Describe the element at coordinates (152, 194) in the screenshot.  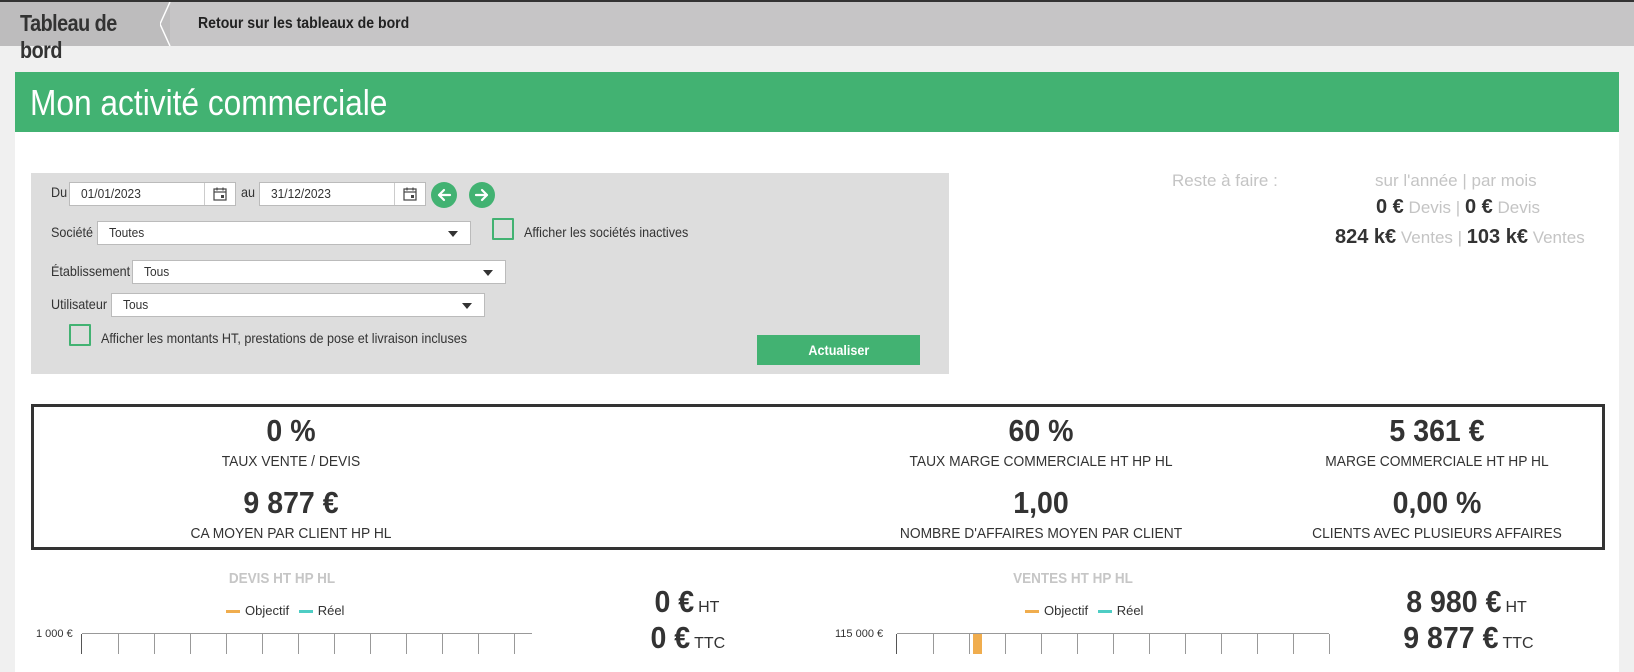
I see `date-from-field: 01/01/2023` at that location.